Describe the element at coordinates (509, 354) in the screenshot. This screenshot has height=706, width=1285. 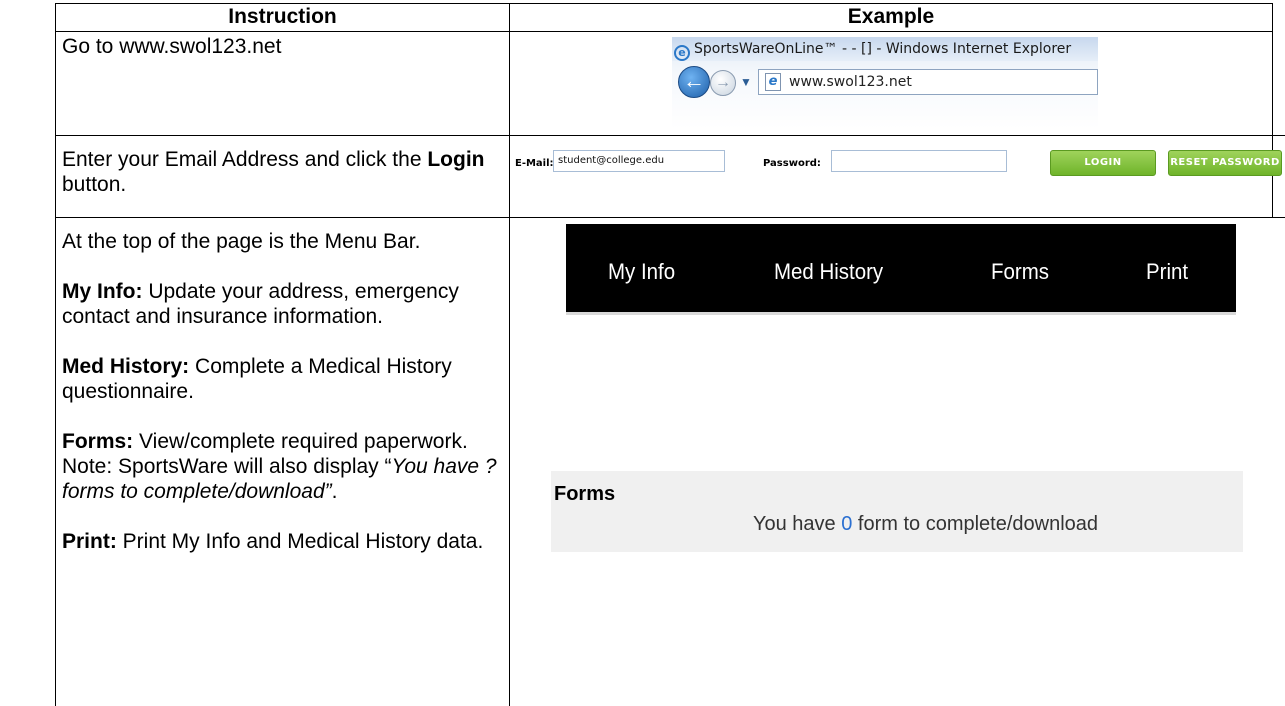
I see `table-mid-border` at that location.